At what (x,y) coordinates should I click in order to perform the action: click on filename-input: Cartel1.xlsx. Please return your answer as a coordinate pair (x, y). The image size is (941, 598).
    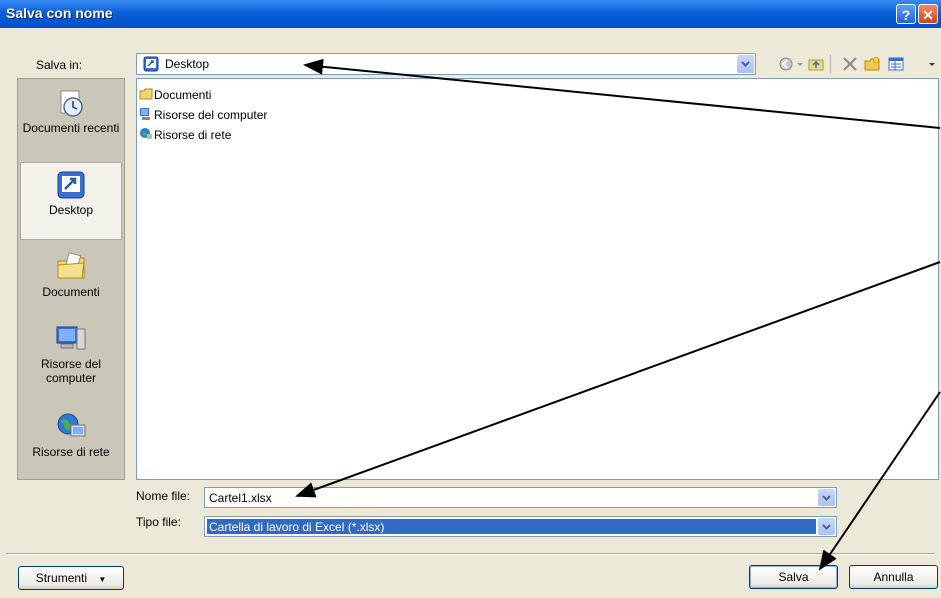
    Looking at the image, I should click on (520, 497).